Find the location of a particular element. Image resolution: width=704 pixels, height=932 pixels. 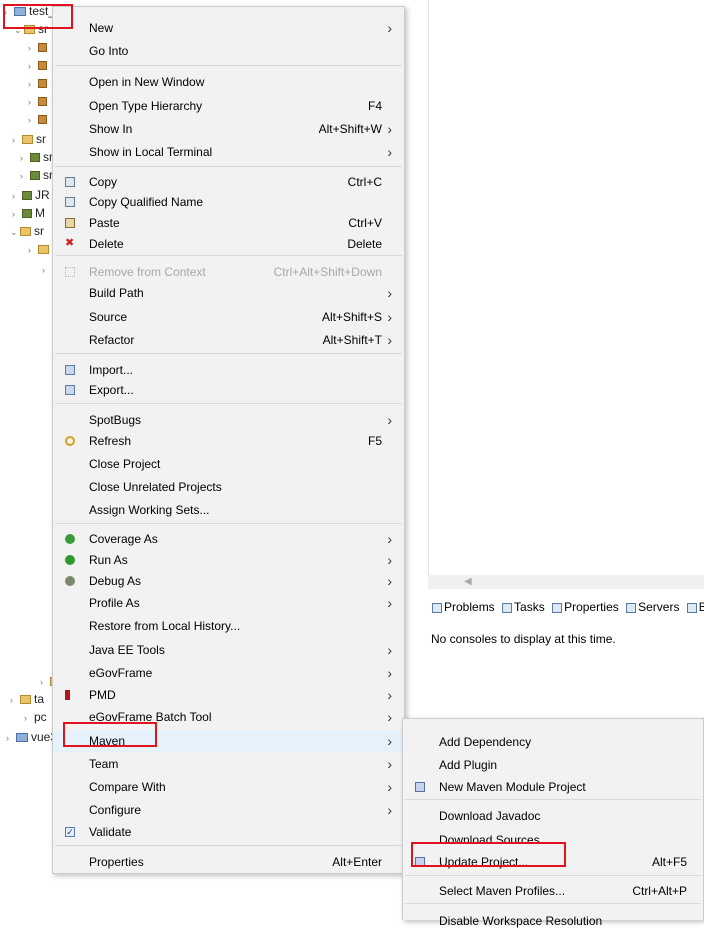

menu-refactor: Refactor Alt+Shift+T › is located at coordinates (228, 340).